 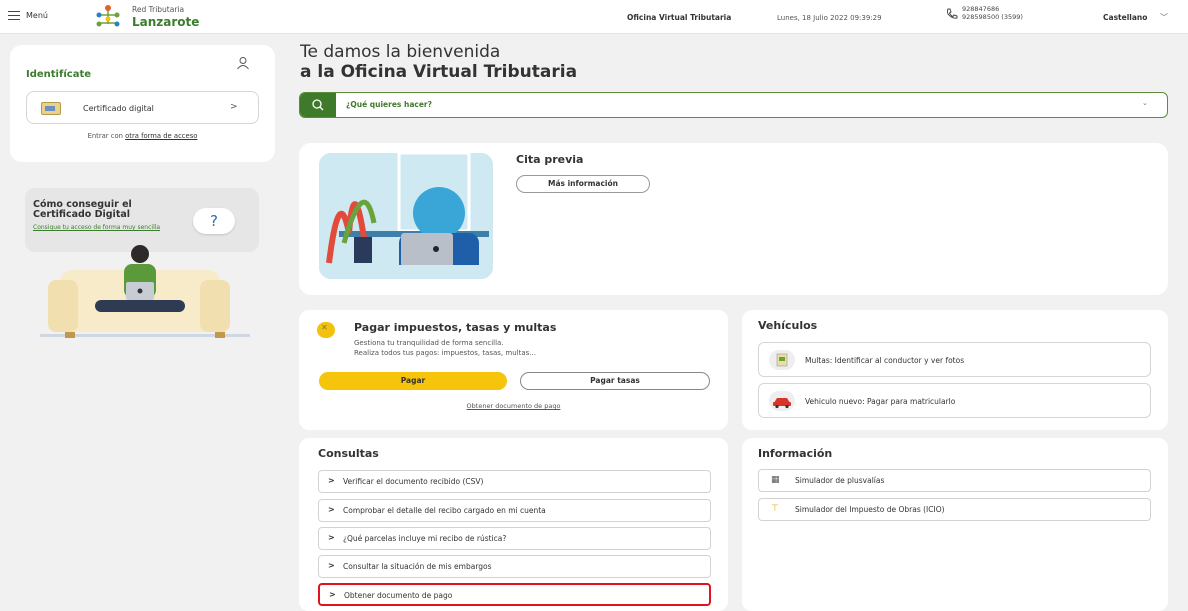 I want to click on calculator-icon: ▦, so click(x=775, y=480).